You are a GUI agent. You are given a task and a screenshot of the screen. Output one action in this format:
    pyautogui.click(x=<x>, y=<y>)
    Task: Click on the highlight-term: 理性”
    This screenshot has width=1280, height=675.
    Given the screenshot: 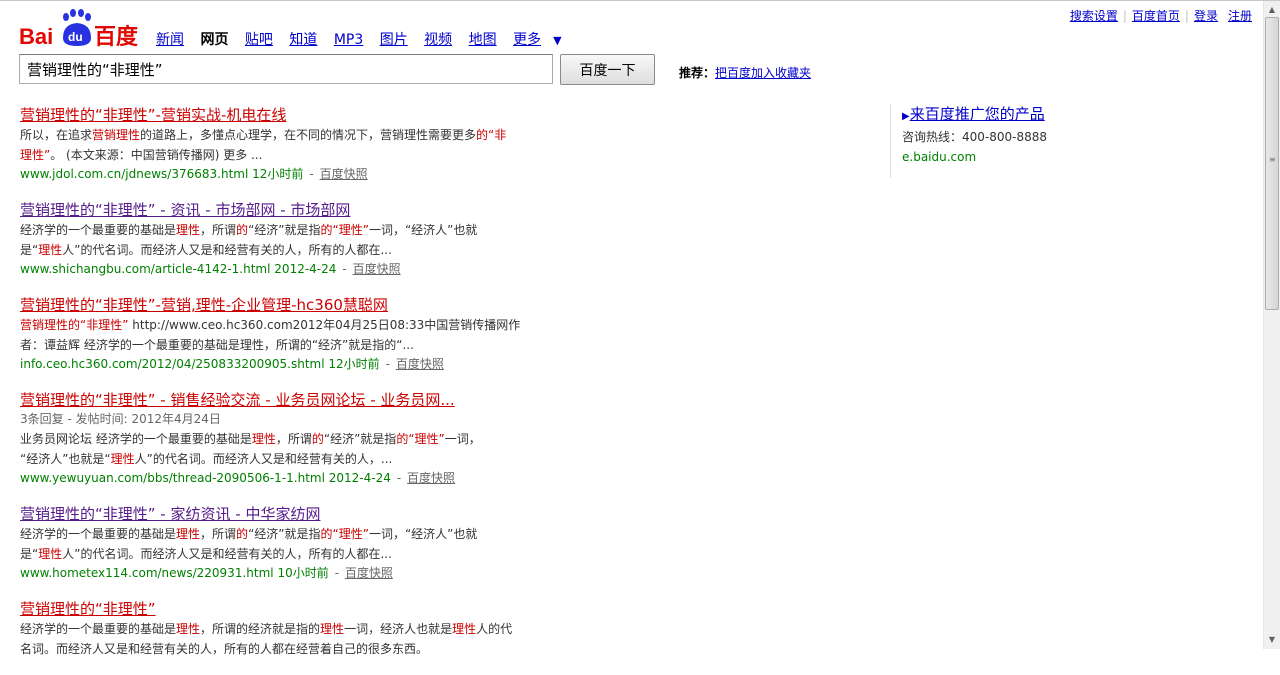 What is the action you would take?
    pyautogui.click(x=35, y=155)
    